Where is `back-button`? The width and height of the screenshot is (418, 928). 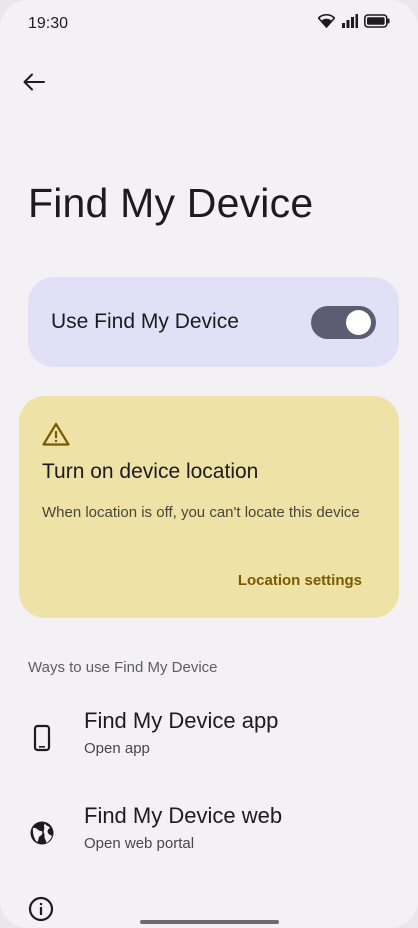 back-button is located at coordinates (34, 82).